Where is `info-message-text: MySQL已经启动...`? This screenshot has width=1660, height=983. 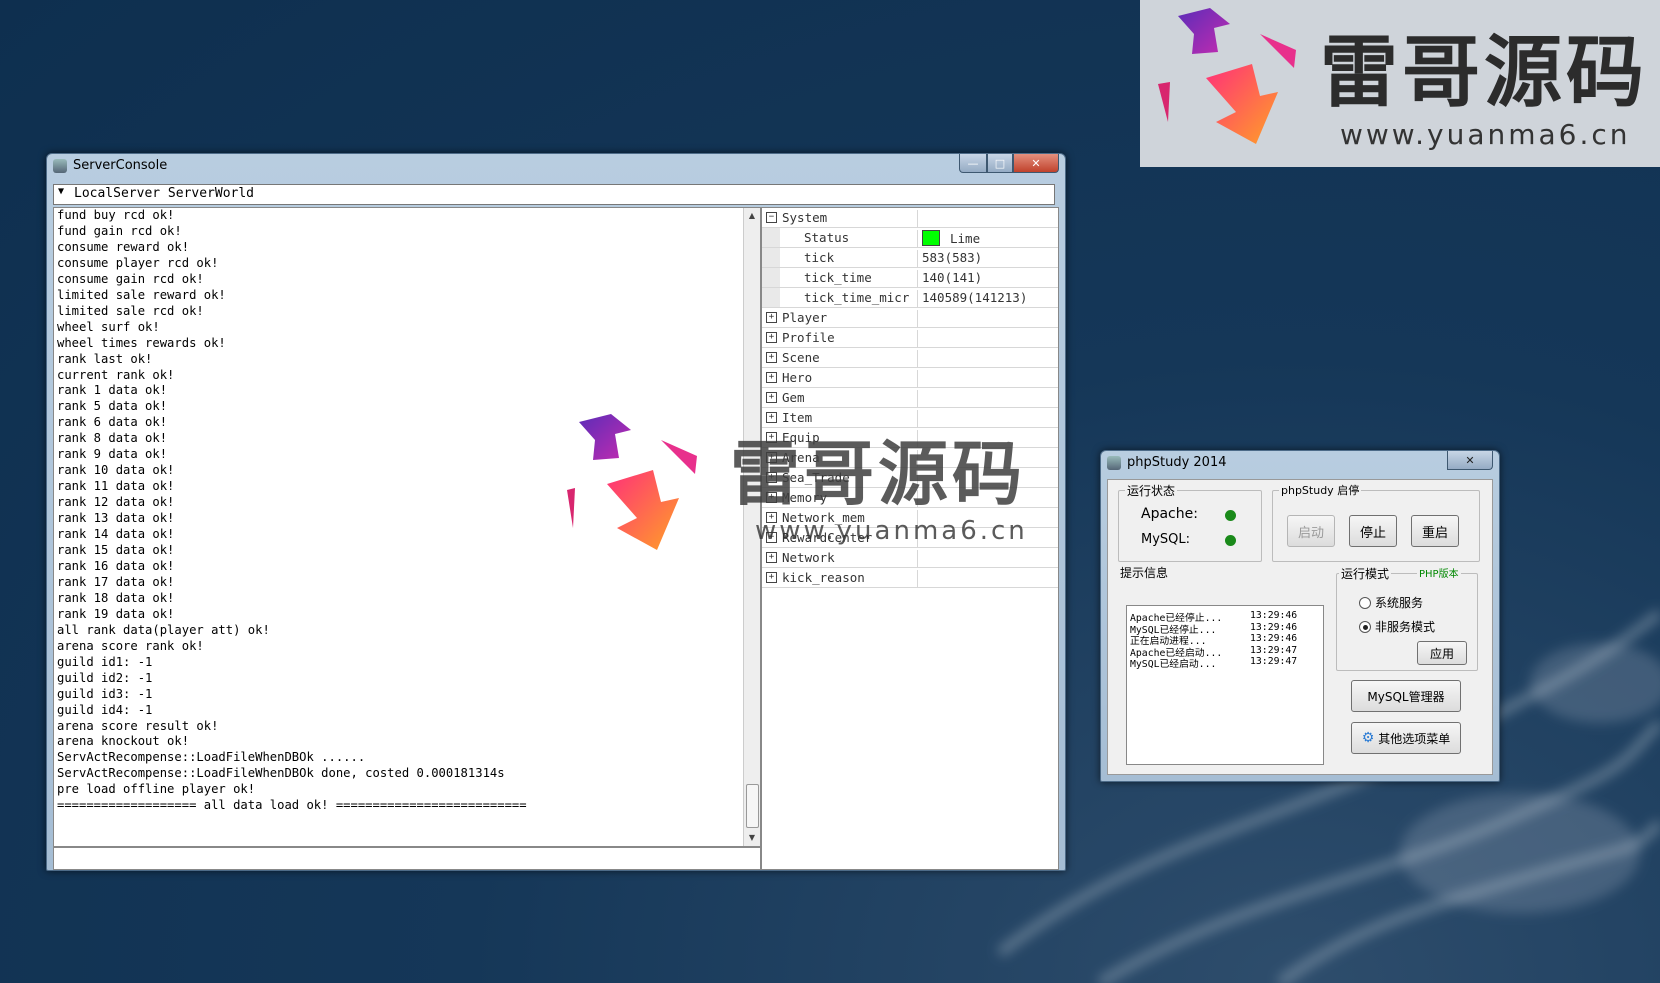 info-message-text: MySQL已经启动... is located at coordinates (1173, 664).